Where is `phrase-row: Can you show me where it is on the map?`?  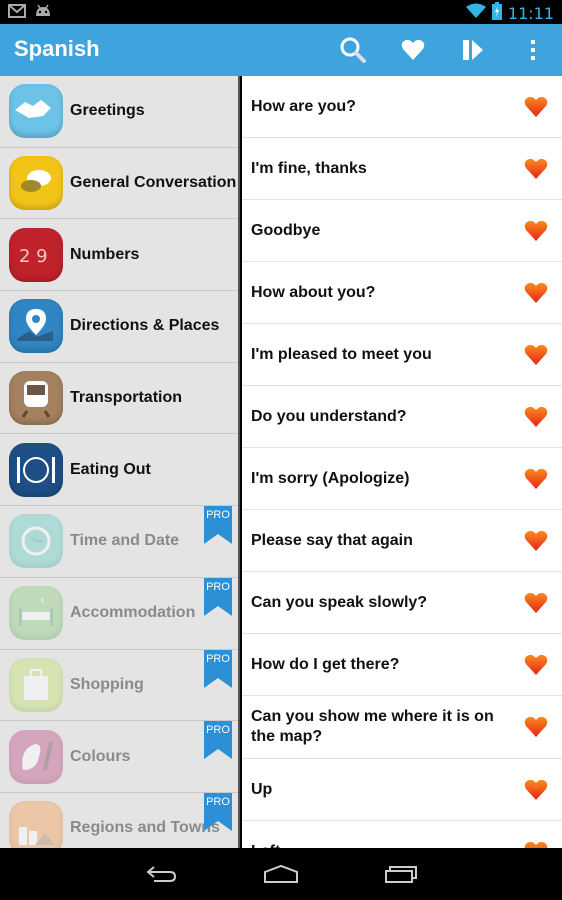 phrase-row: Can you show me where it is on the map? is located at coordinates (402, 727).